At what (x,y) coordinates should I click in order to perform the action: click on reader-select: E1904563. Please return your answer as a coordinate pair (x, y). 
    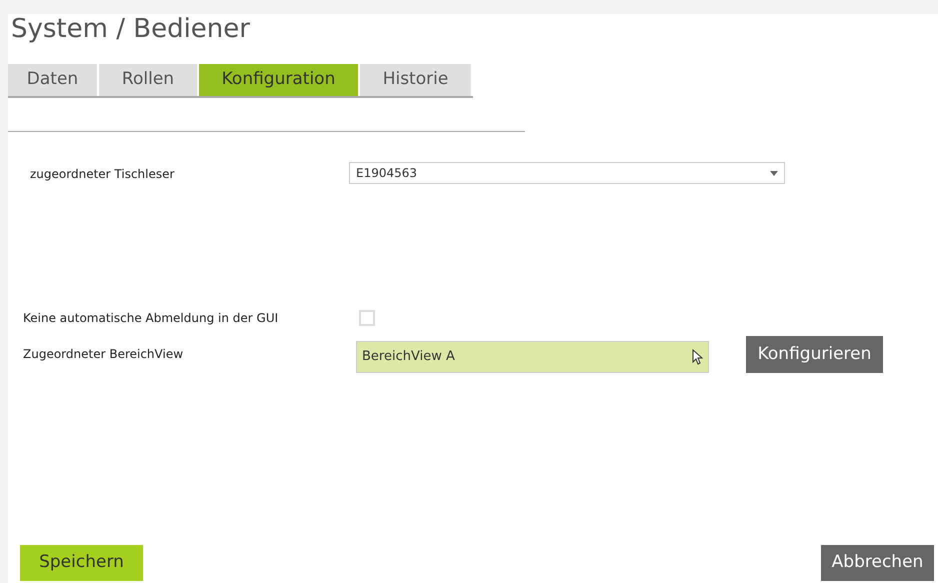
    Looking at the image, I should click on (567, 173).